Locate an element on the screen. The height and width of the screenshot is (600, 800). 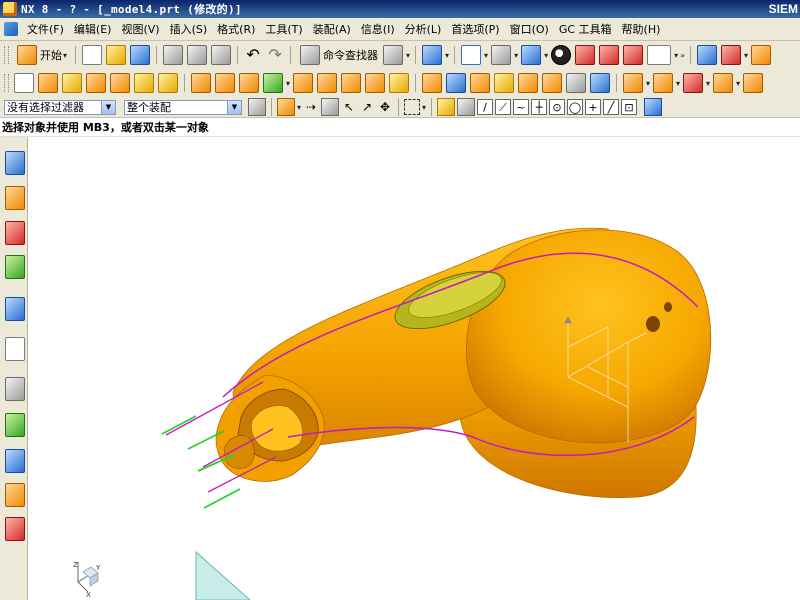
section-cube-icon is located at coordinates (609, 55).